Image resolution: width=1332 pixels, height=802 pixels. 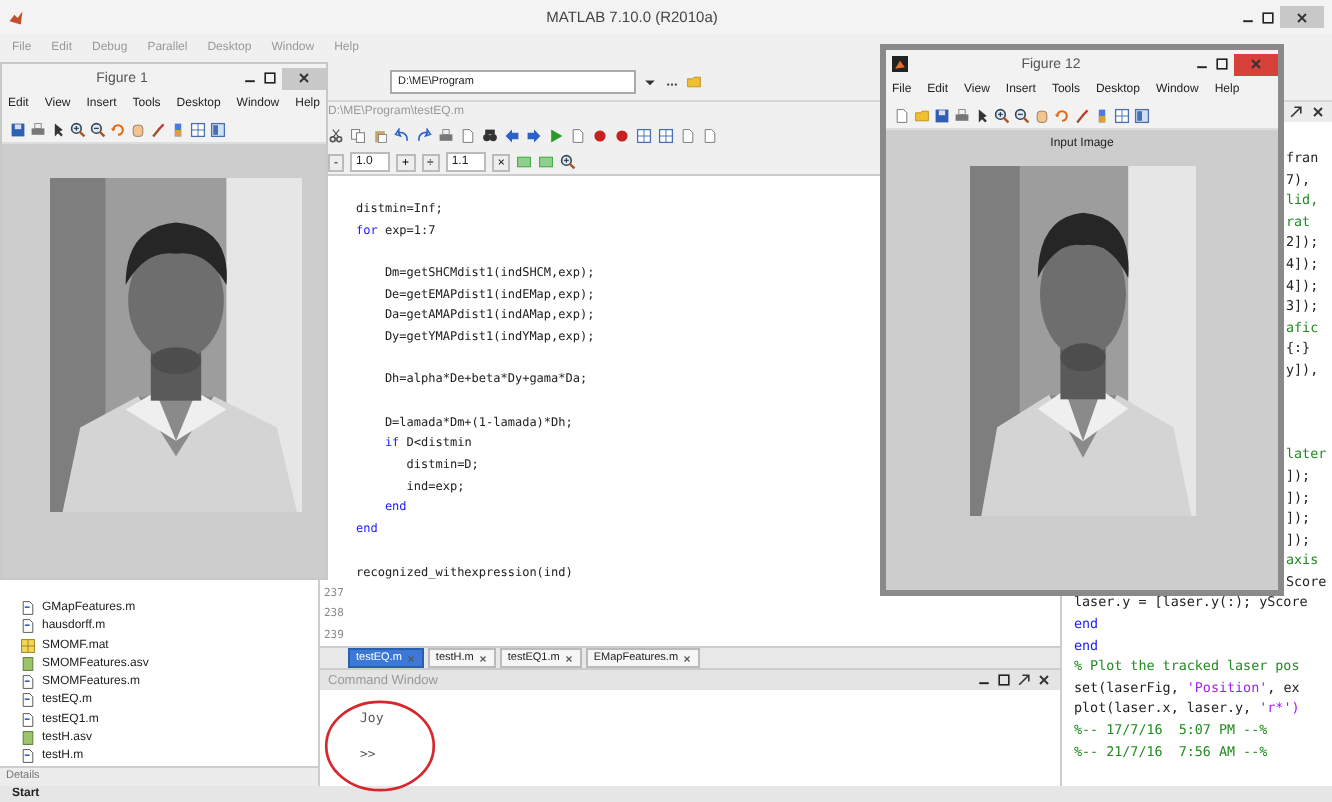 What do you see at coordinates (902, 115) in the screenshot?
I see `new-file-icon` at bounding box center [902, 115].